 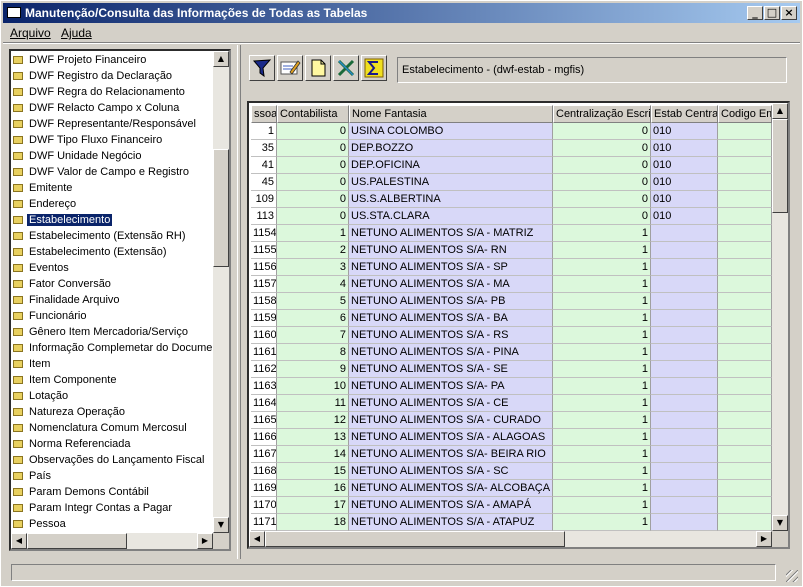 I want to click on table-list-item: Pessoa, so click(x=40, y=524).